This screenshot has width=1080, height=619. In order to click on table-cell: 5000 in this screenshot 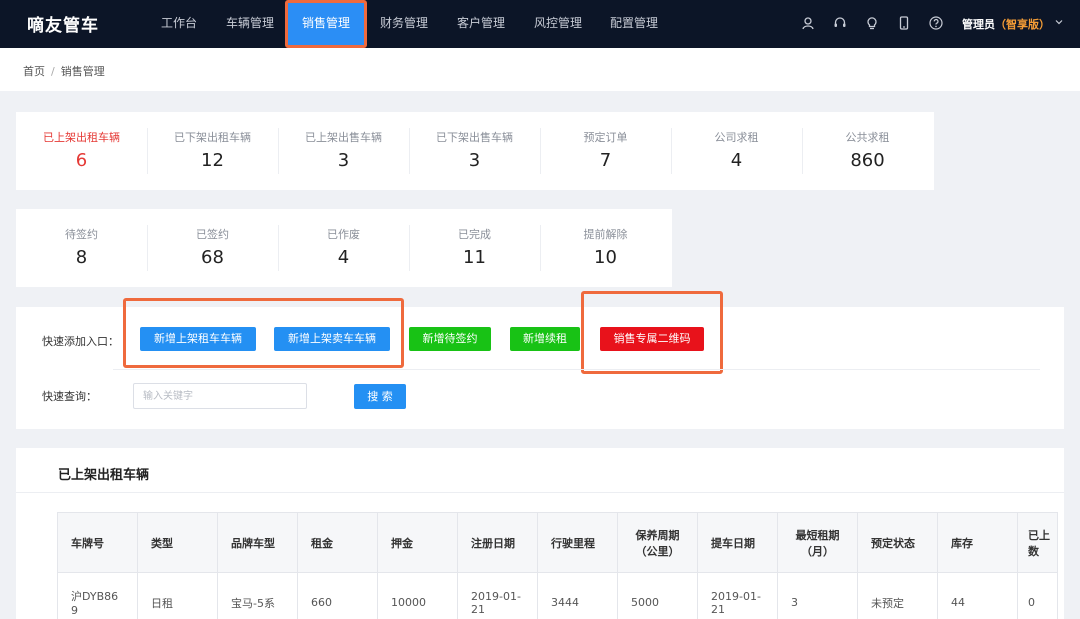, I will do `click(657, 595)`.